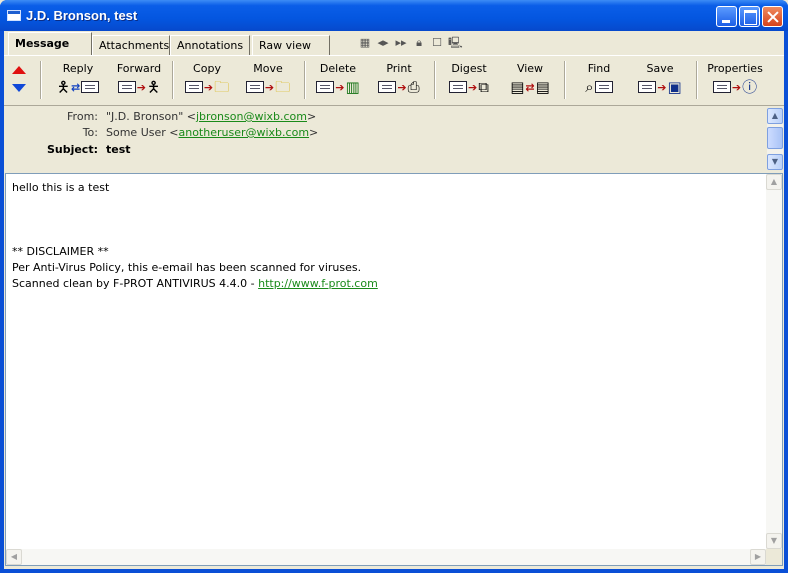 The width and height of the screenshot is (788, 573). What do you see at coordinates (210, 45) in the screenshot?
I see `tab-annotations: Annotations` at bounding box center [210, 45].